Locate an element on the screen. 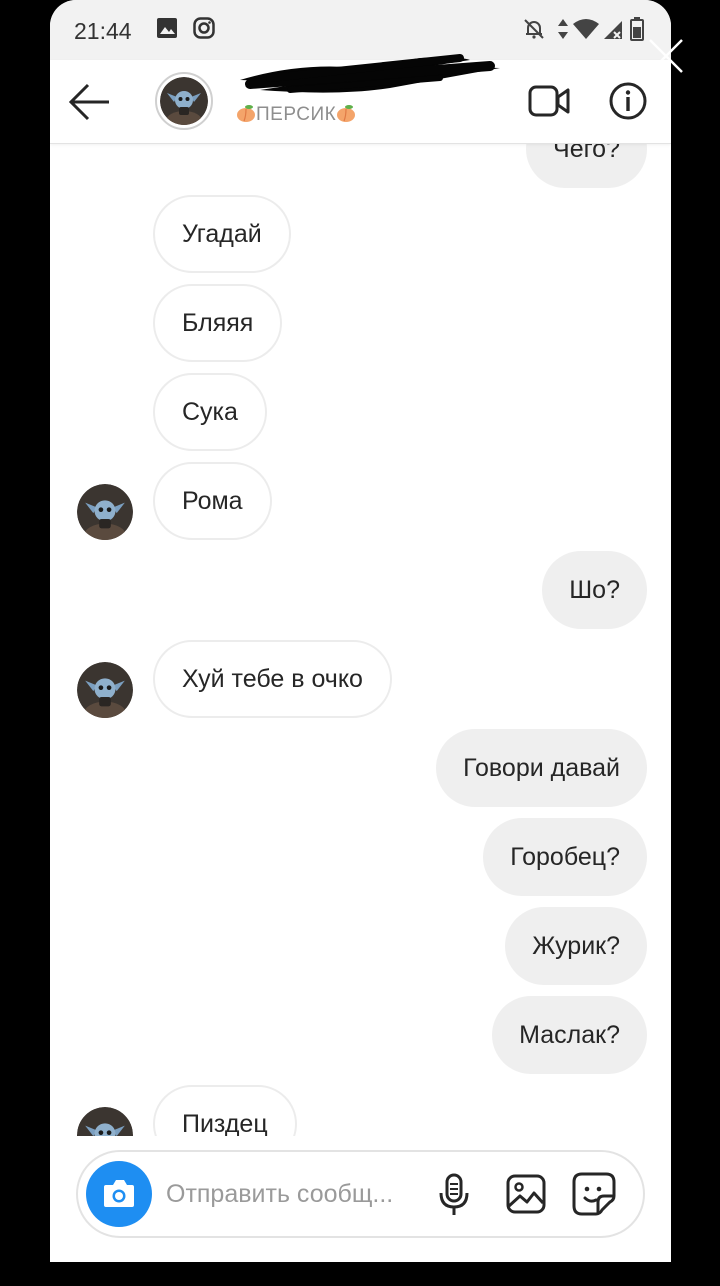  video-camera-icon is located at coordinates (549, 101).